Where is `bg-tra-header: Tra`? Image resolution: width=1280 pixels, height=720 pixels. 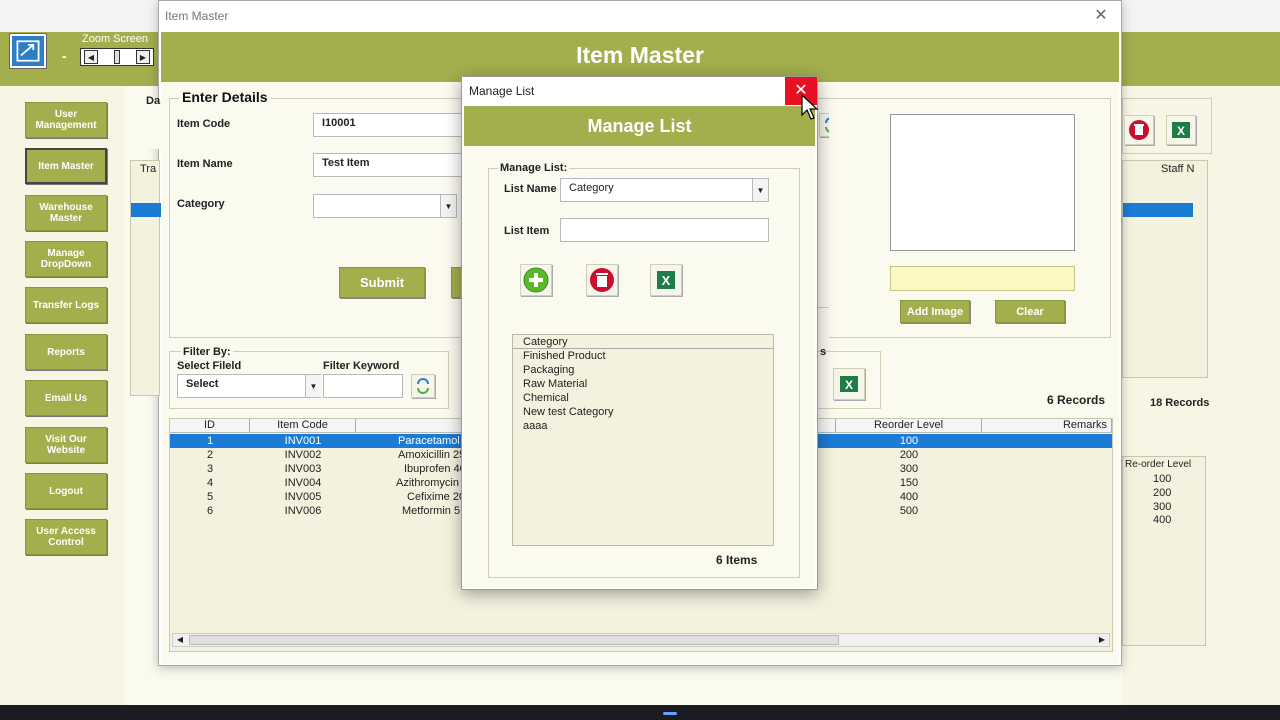
bg-tra-header: Tra is located at coordinates (148, 169).